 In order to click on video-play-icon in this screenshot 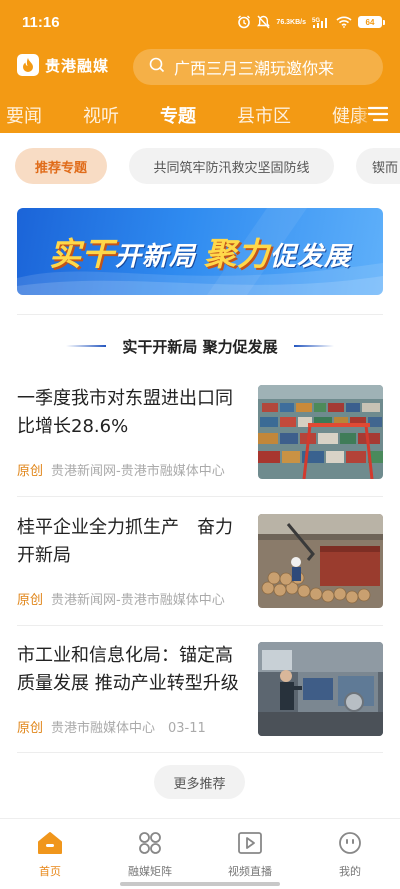, I will do `click(250, 845)`.